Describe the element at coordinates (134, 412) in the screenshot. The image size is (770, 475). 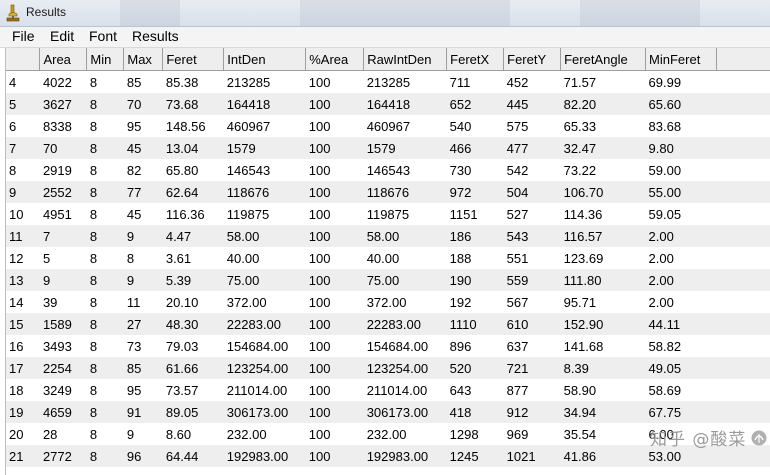
I see `table-cell: 91` at that location.